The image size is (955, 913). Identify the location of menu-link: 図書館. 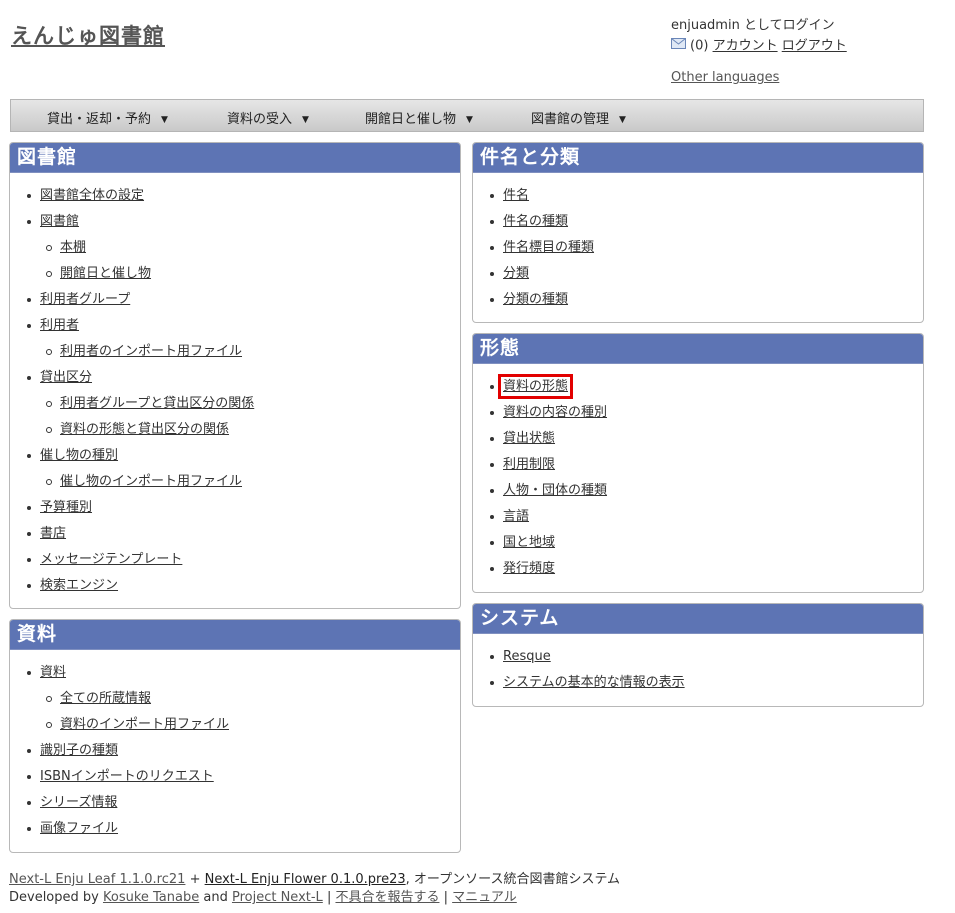
(59, 221).